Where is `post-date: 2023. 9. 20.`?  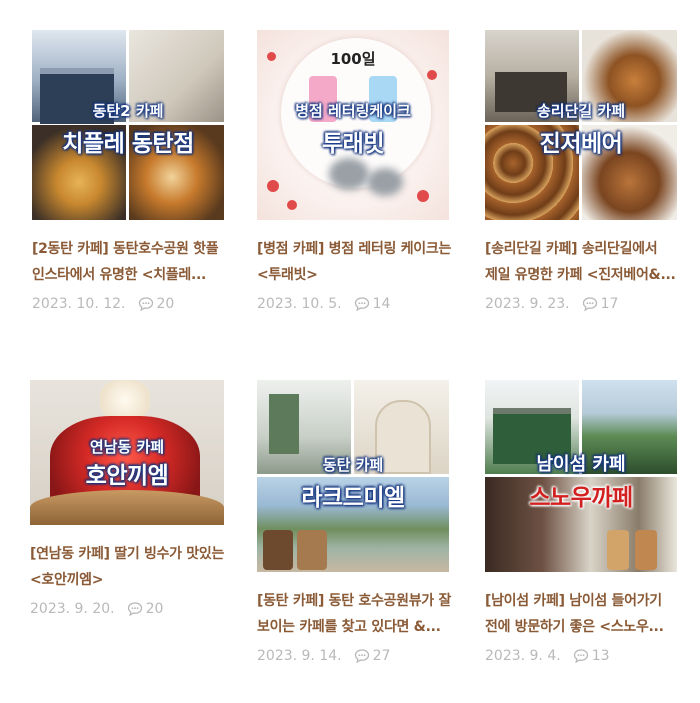 post-date: 2023. 9. 20. is located at coordinates (72, 609).